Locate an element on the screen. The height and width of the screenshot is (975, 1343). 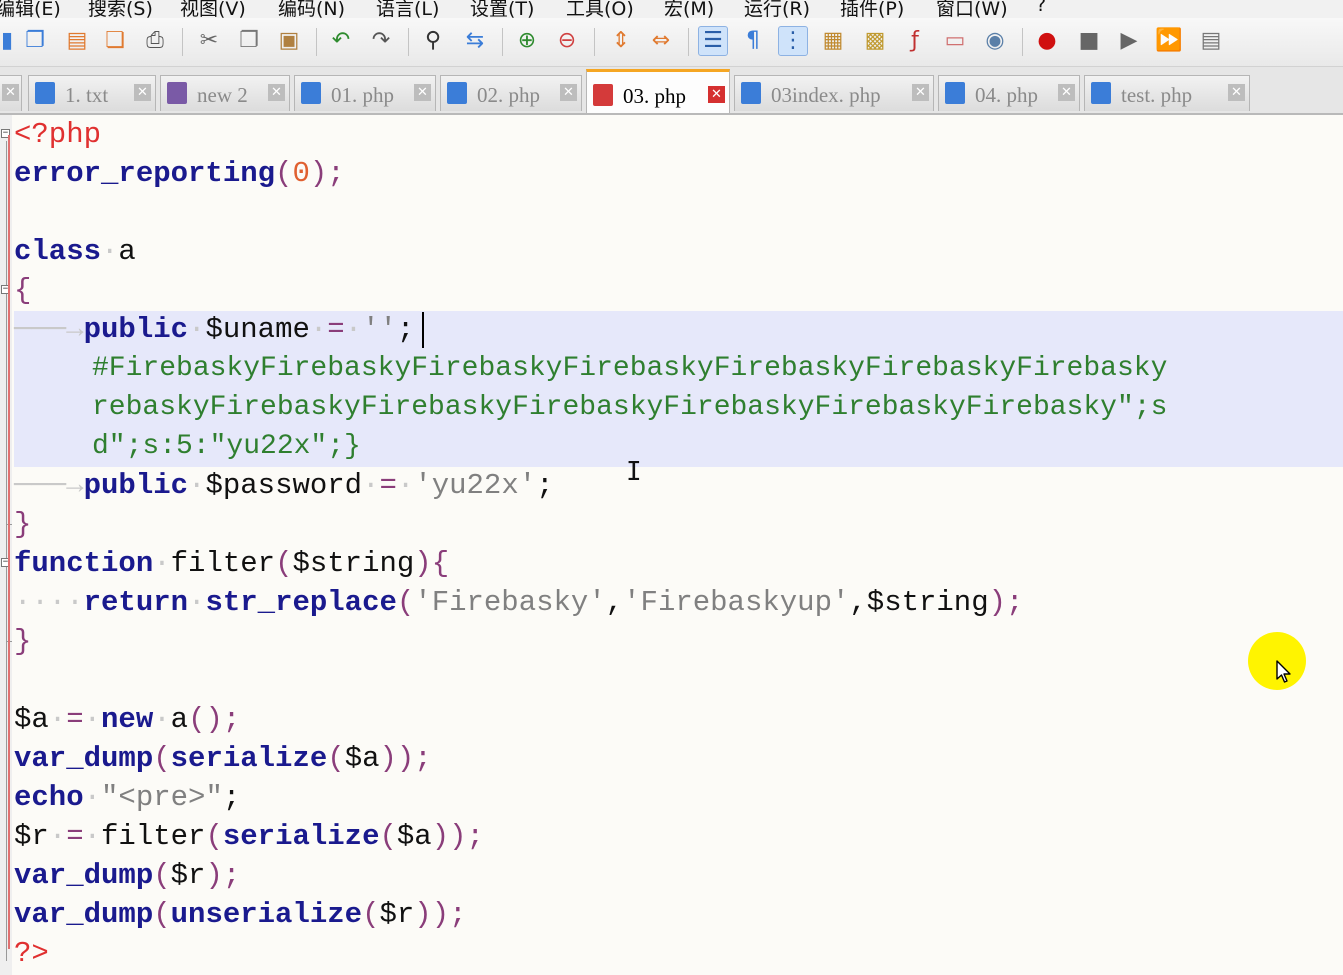
code-line-4: class·a is located at coordinates (75, 251).